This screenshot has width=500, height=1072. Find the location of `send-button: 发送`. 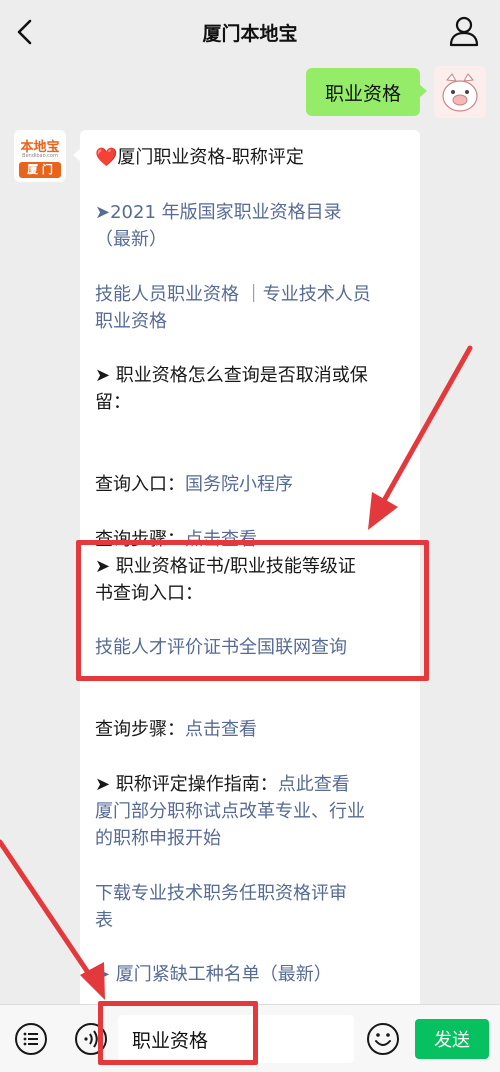

send-button: 发送 is located at coordinates (452, 1039).